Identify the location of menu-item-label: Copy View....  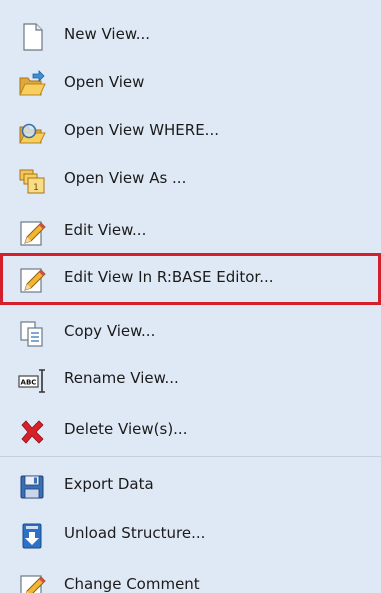
(110, 331).